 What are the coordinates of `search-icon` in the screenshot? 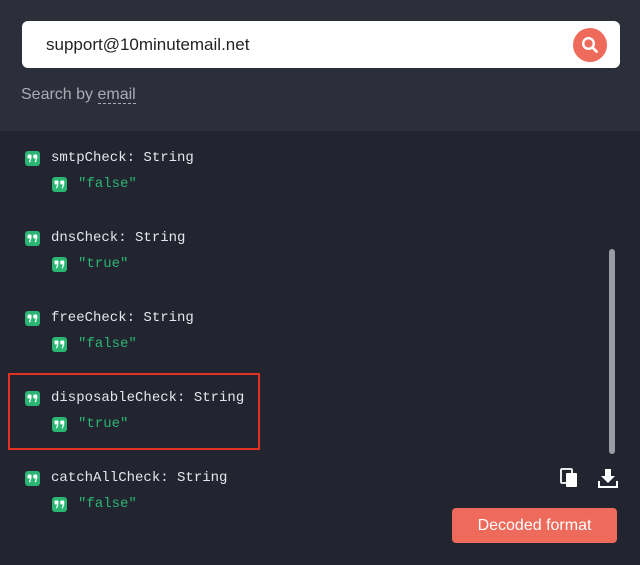 It's located at (589, 44).